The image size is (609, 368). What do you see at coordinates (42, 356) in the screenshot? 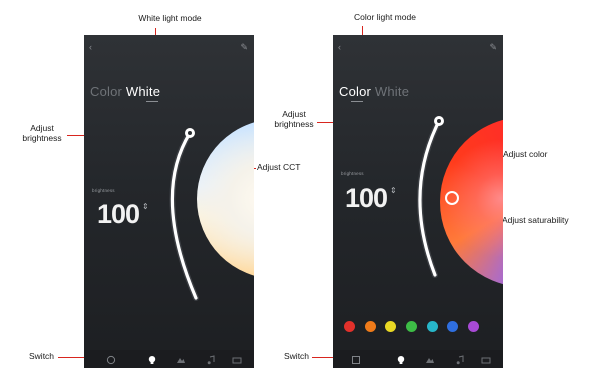
I see `annotation-switch-left: Switch` at bounding box center [42, 356].